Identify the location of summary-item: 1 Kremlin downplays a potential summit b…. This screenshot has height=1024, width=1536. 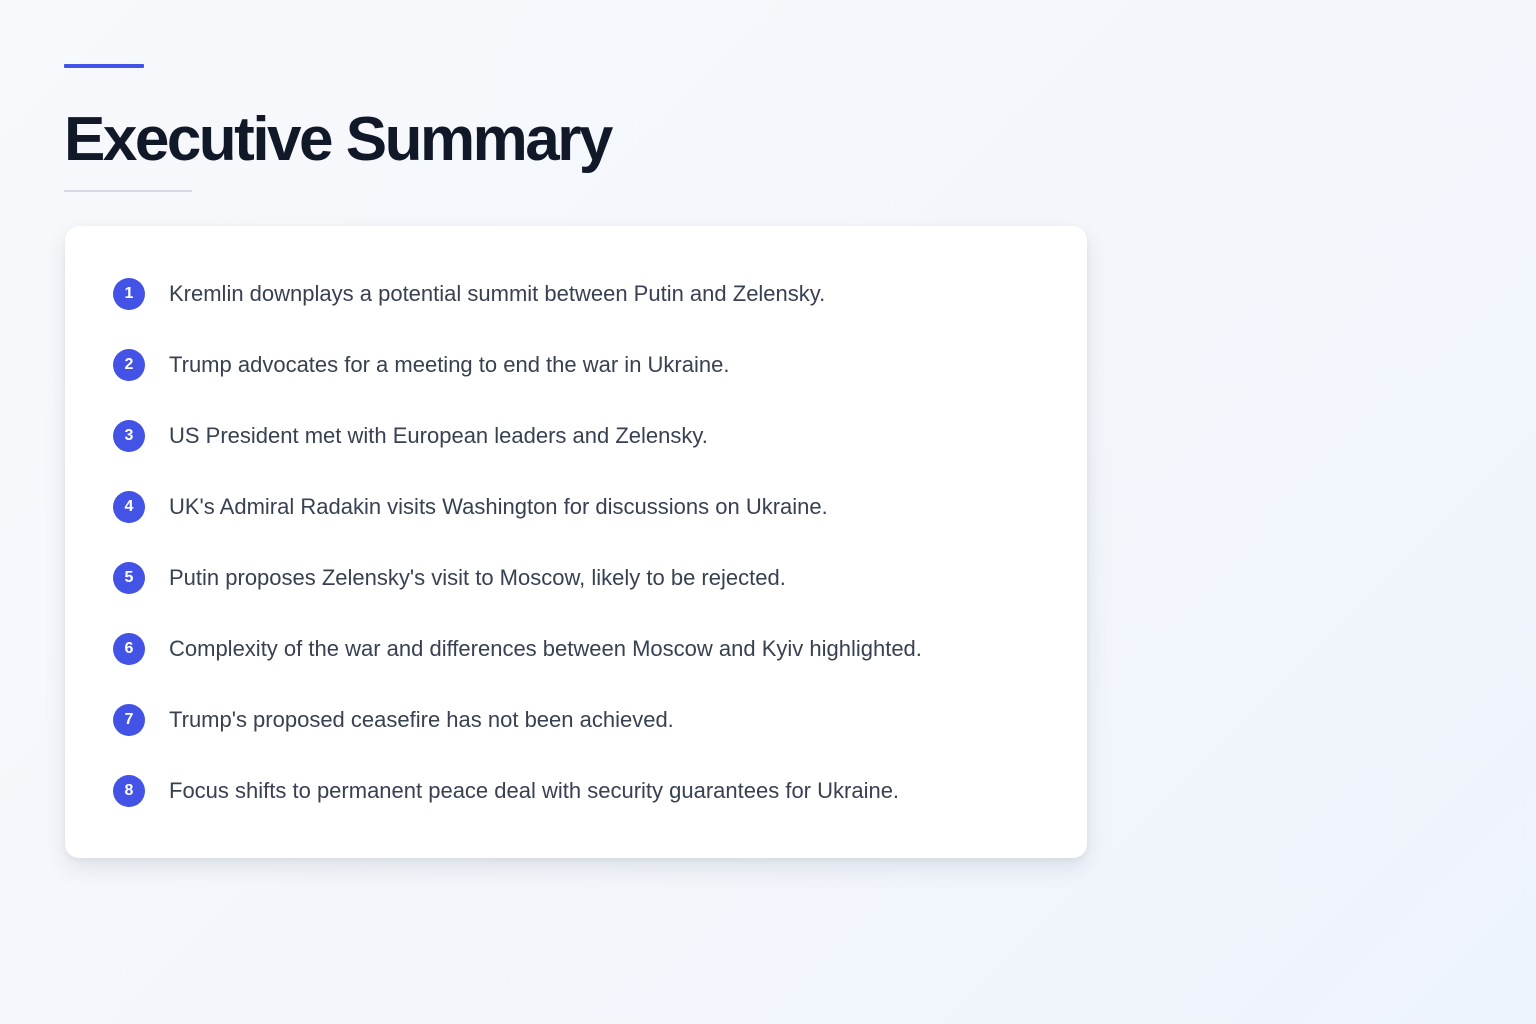
(583, 294).